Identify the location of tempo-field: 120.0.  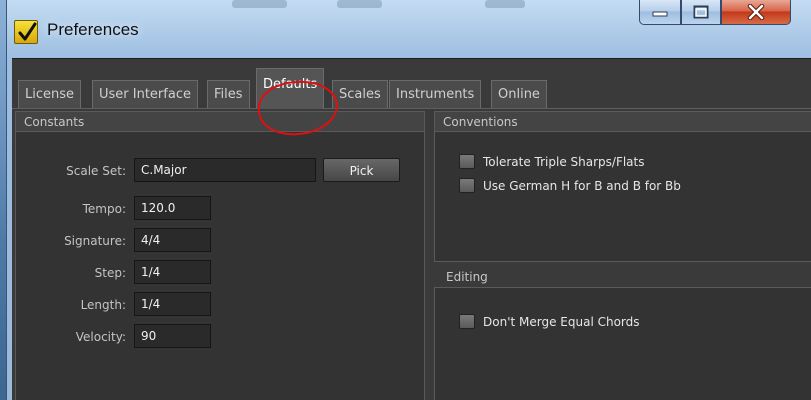
(172, 208).